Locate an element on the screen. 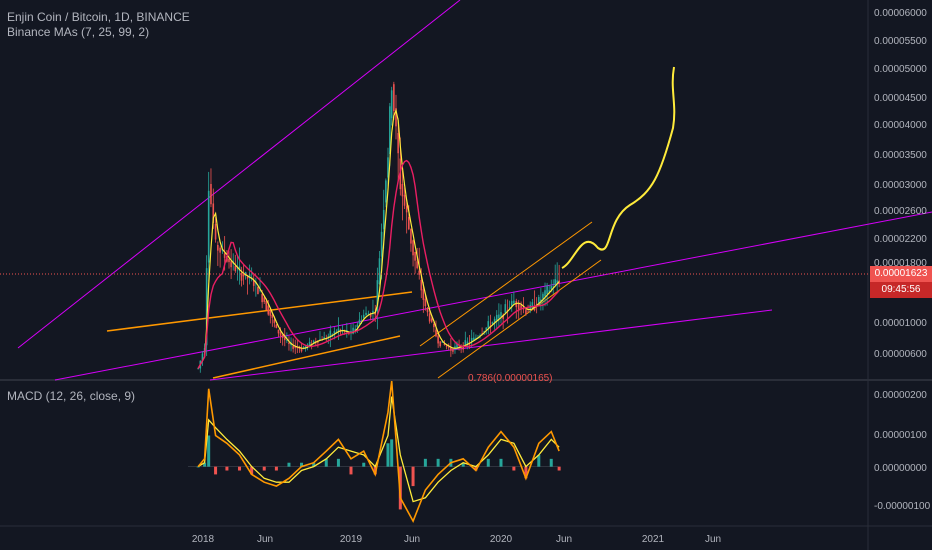 This screenshot has height=550, width=932. price-axis-label: 0.00000600 is located at coordinates (900, 354).